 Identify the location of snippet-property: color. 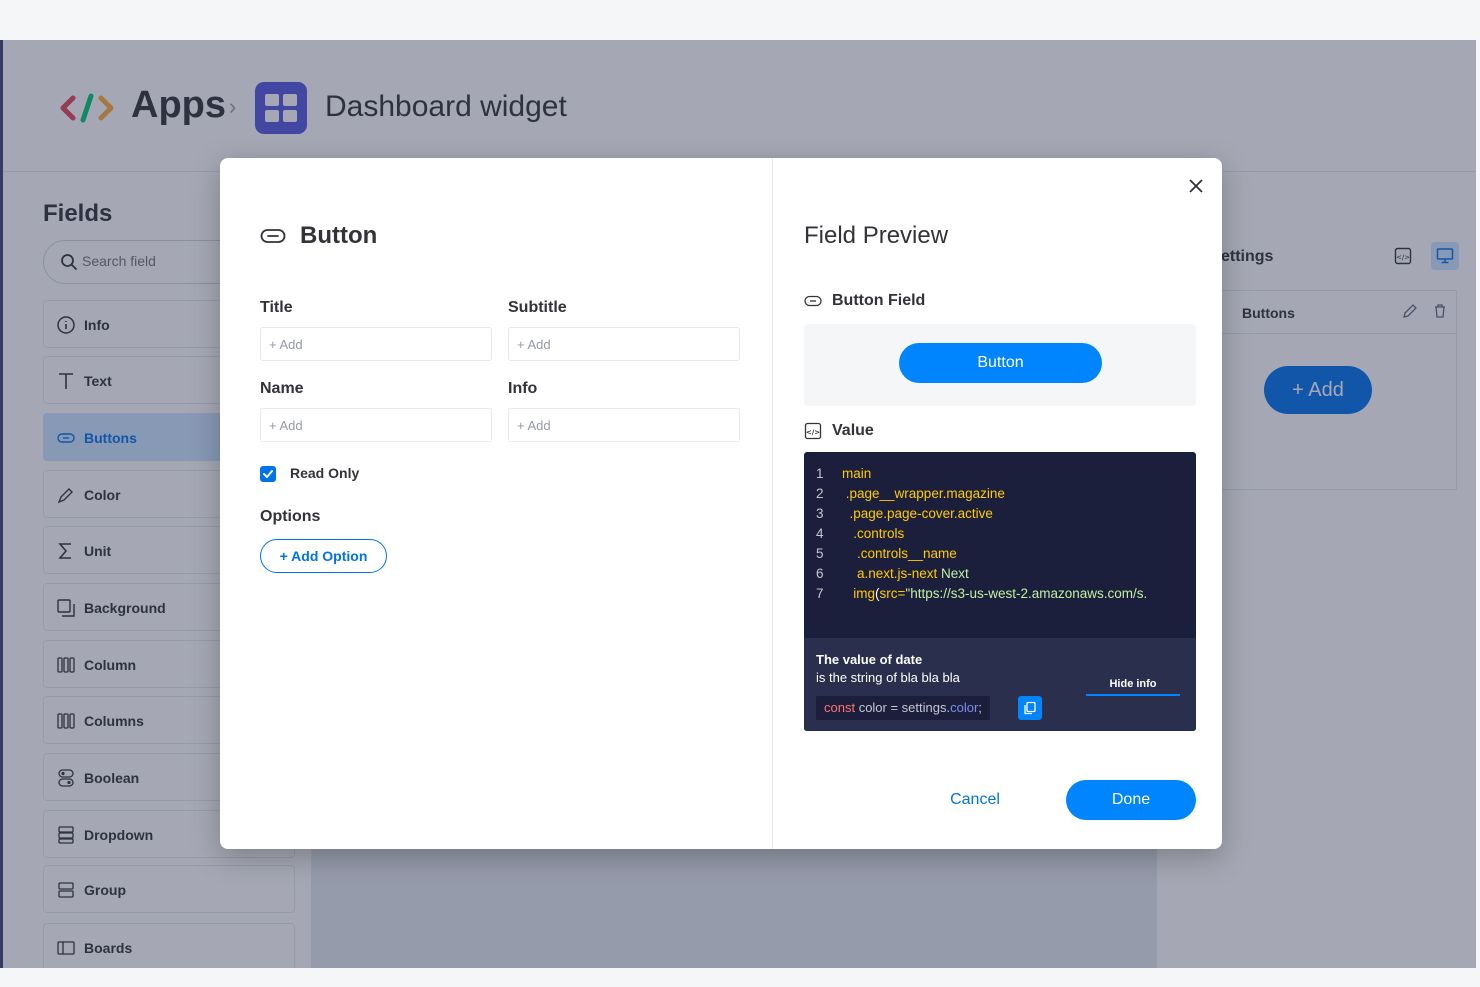
(964, 707).